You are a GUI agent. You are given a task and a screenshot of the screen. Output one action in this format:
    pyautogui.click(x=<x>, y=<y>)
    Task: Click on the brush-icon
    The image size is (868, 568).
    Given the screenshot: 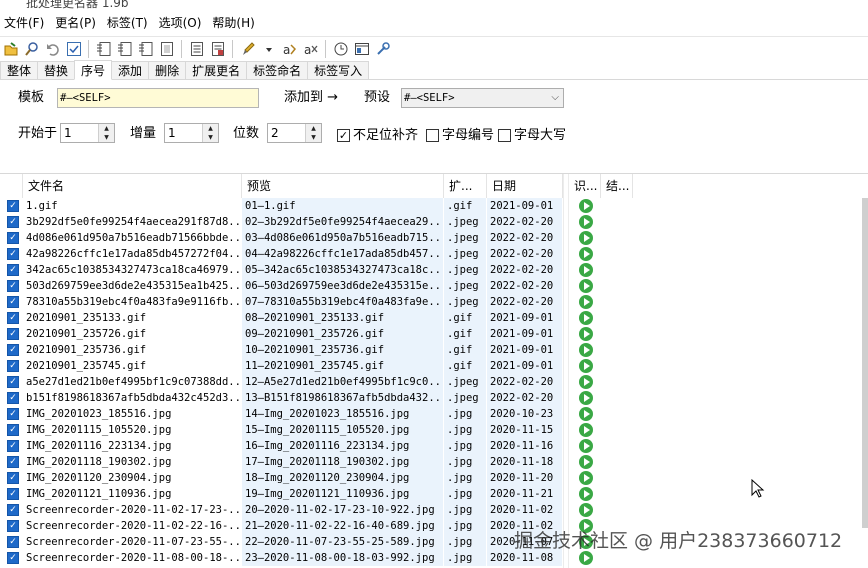 What is the action you would take?
    pyautogui.click(x=248, y=49)
    